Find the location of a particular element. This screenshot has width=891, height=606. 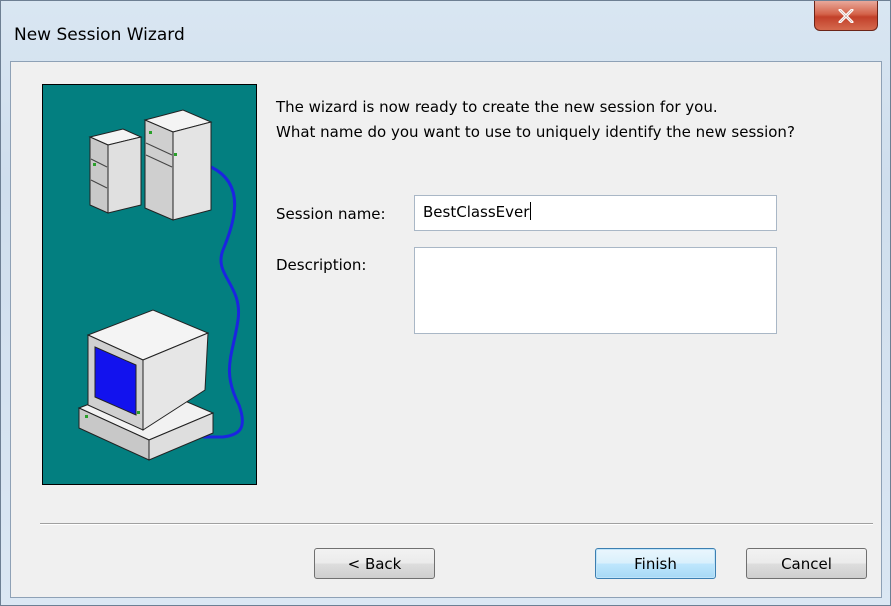

back-button: < Back is located at coordinates (374, 563).